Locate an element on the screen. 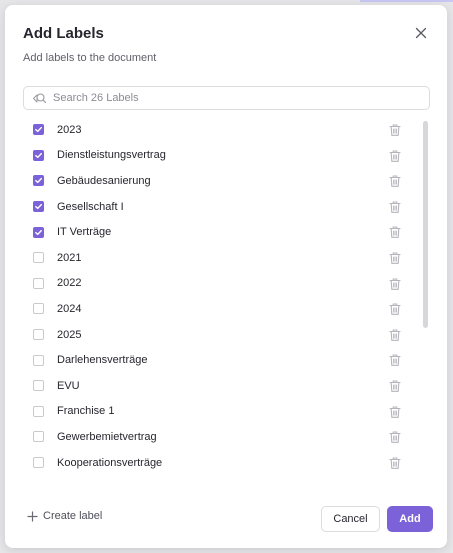 Image resolution: width=453 pixels, height=553 pixels. label-row: Darlehensverträge is located at coordinates (219, 360).